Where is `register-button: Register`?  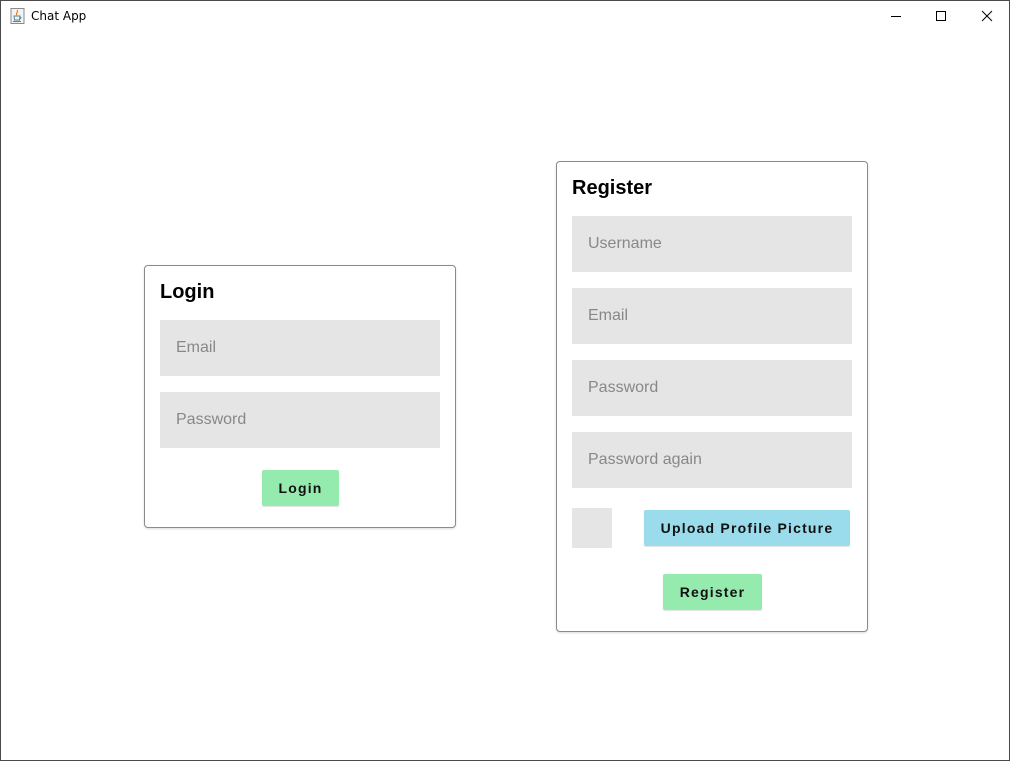 register-button: Register is located at coordinates (712, 592).